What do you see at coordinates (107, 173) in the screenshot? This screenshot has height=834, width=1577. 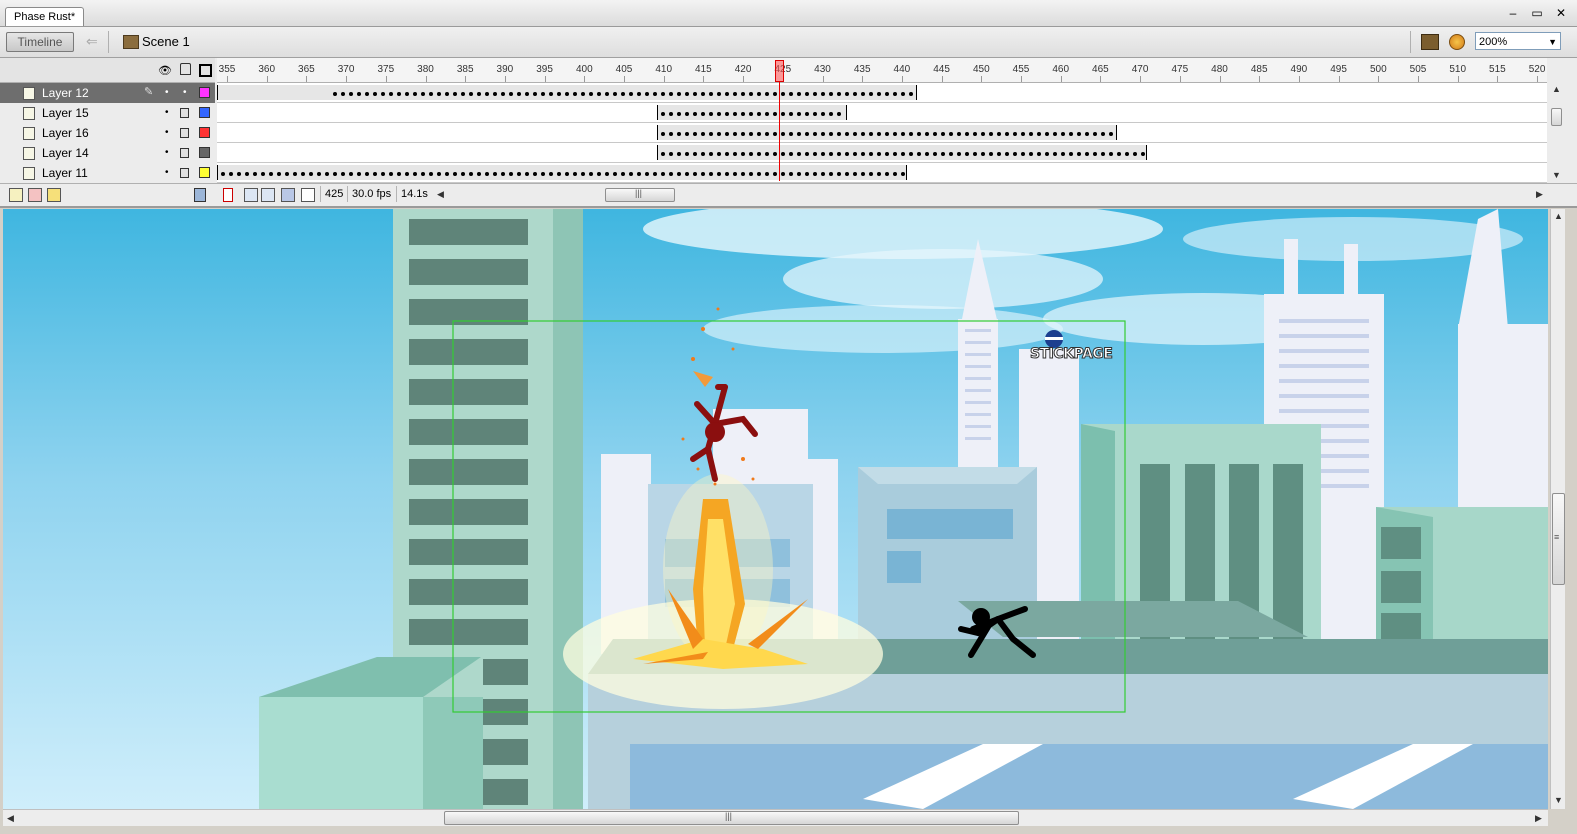 I see `layer-row: Layer 11 •` at bounding box center [107, 173].